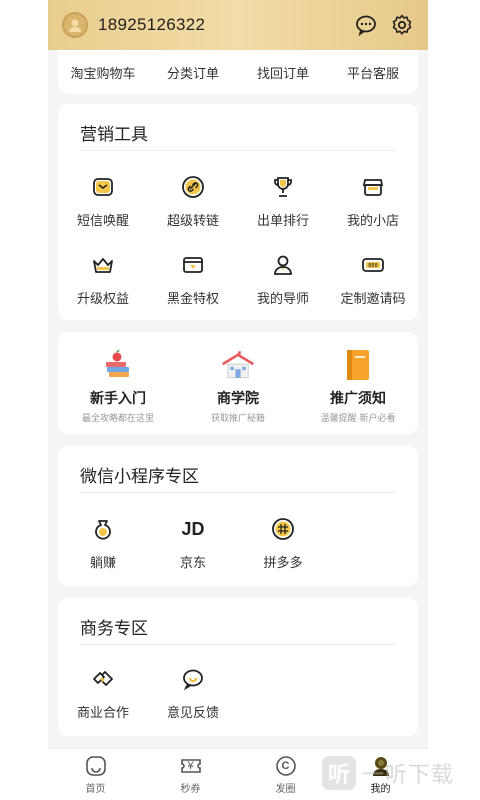 This screenshot has height=800, width=480. Describe the element at coordinates (373, 298) in the screenshot. I see `tool-label: 定制邀请码` at that location.